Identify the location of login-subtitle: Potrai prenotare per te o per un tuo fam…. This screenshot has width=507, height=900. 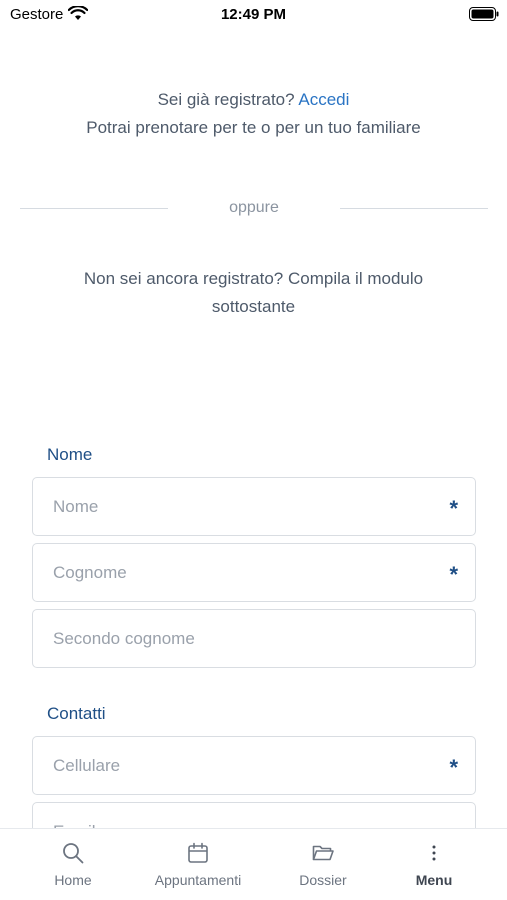
(253, 127).